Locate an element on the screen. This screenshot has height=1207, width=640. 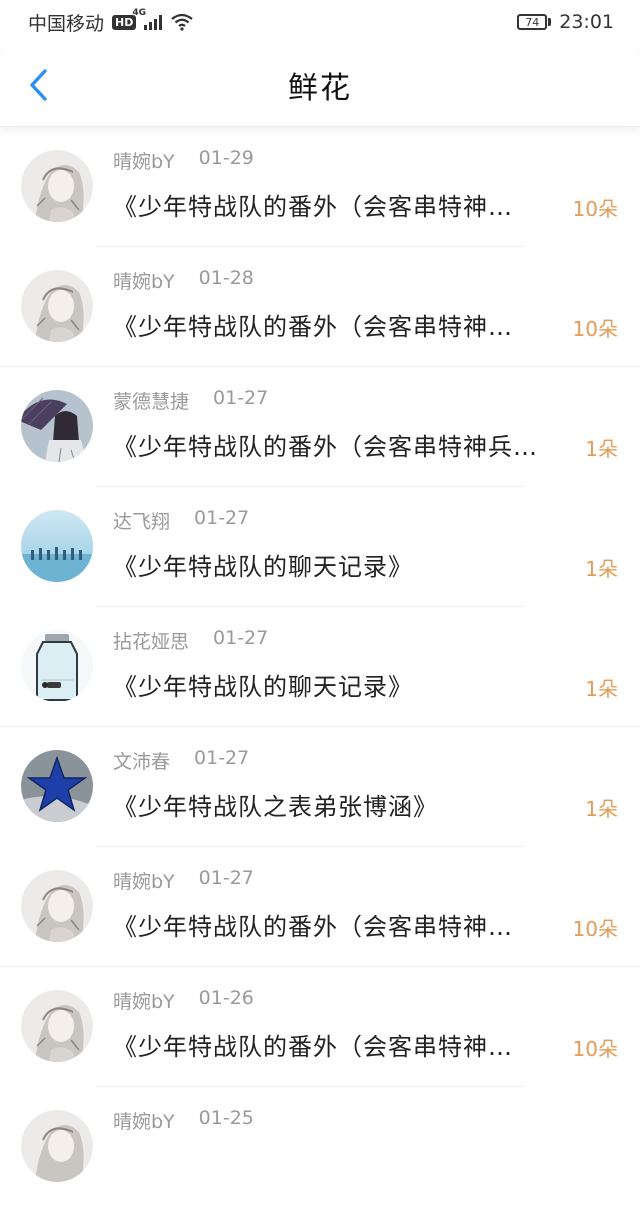
item-meta: 拈花娅思 01-27 is located at coordinates (190, 640).